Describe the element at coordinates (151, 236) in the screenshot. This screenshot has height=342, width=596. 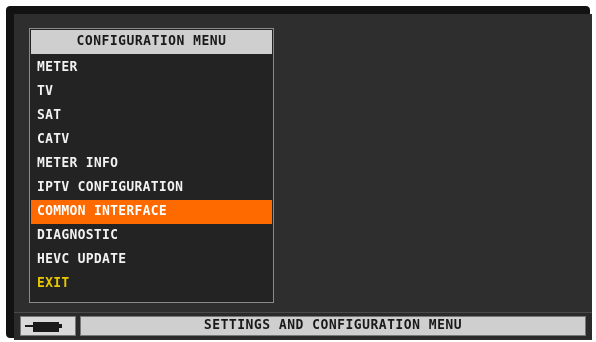
I see `menu-item-diagnostic: DIAGNOSTIC` at that location.